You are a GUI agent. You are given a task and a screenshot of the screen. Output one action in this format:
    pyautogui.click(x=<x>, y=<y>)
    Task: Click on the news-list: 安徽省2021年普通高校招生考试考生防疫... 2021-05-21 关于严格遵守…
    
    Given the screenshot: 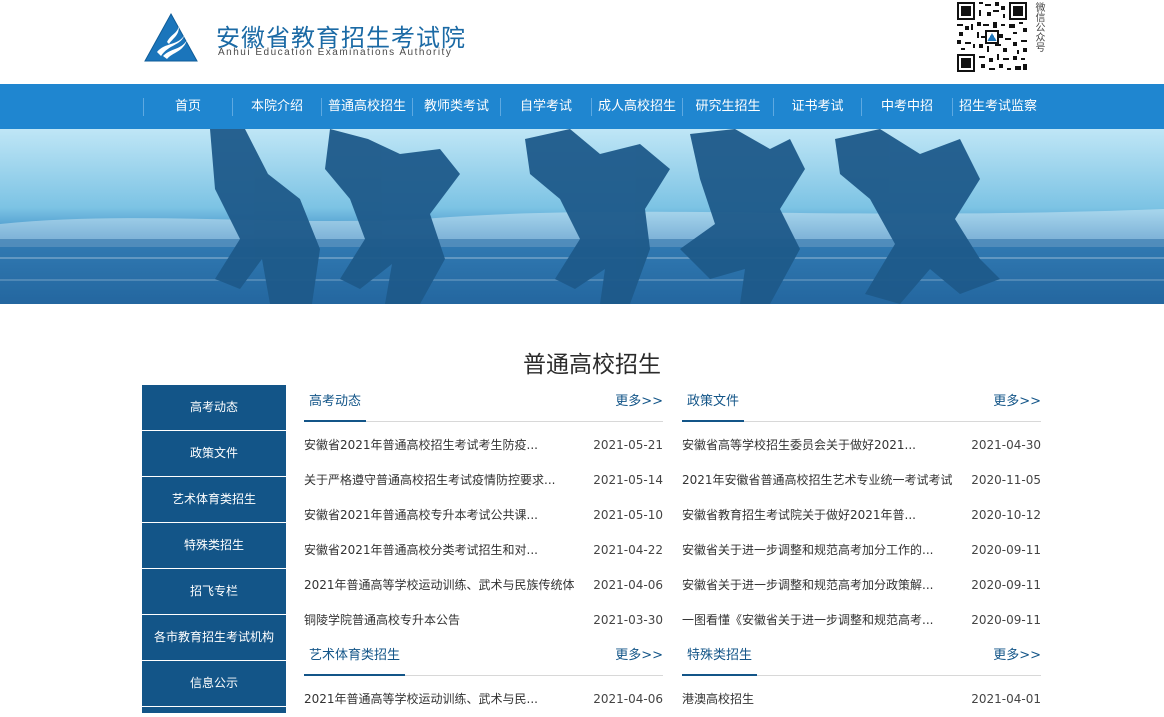 What is the action you would take?
    pyautogui.click(x=483, y=533)
    